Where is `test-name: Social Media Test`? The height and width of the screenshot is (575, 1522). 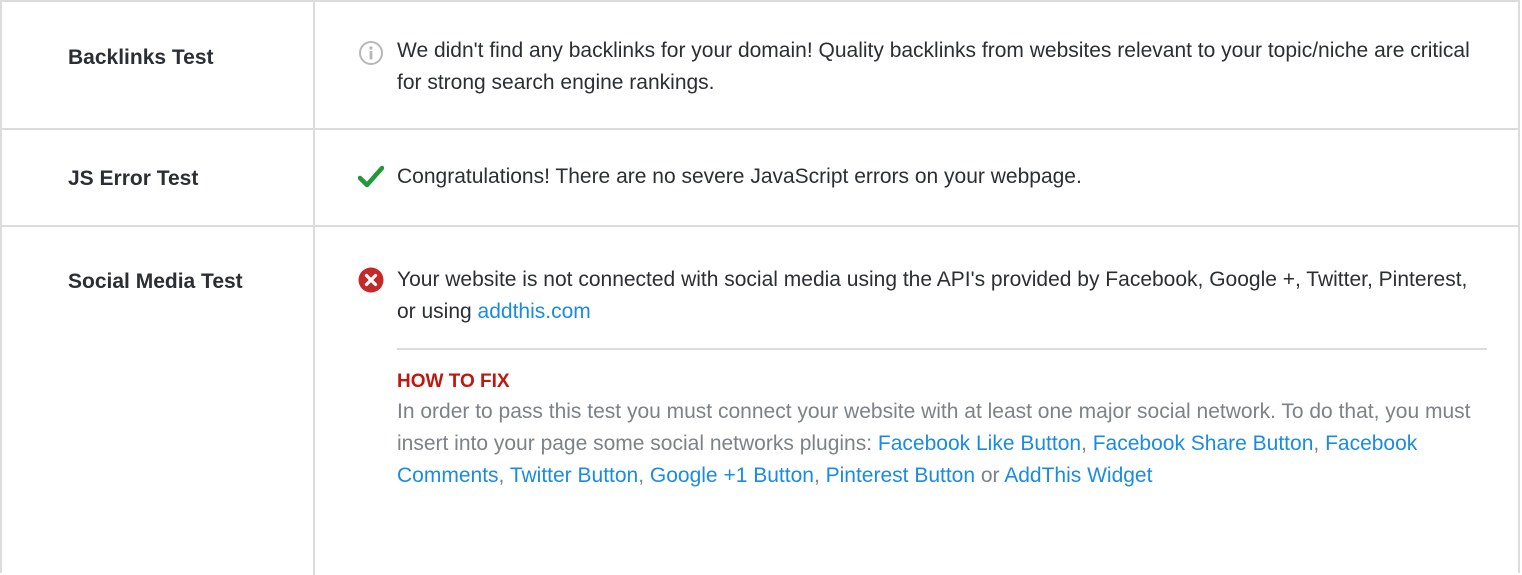
test-name: Social Media Test is located at coordinates (155, 281).